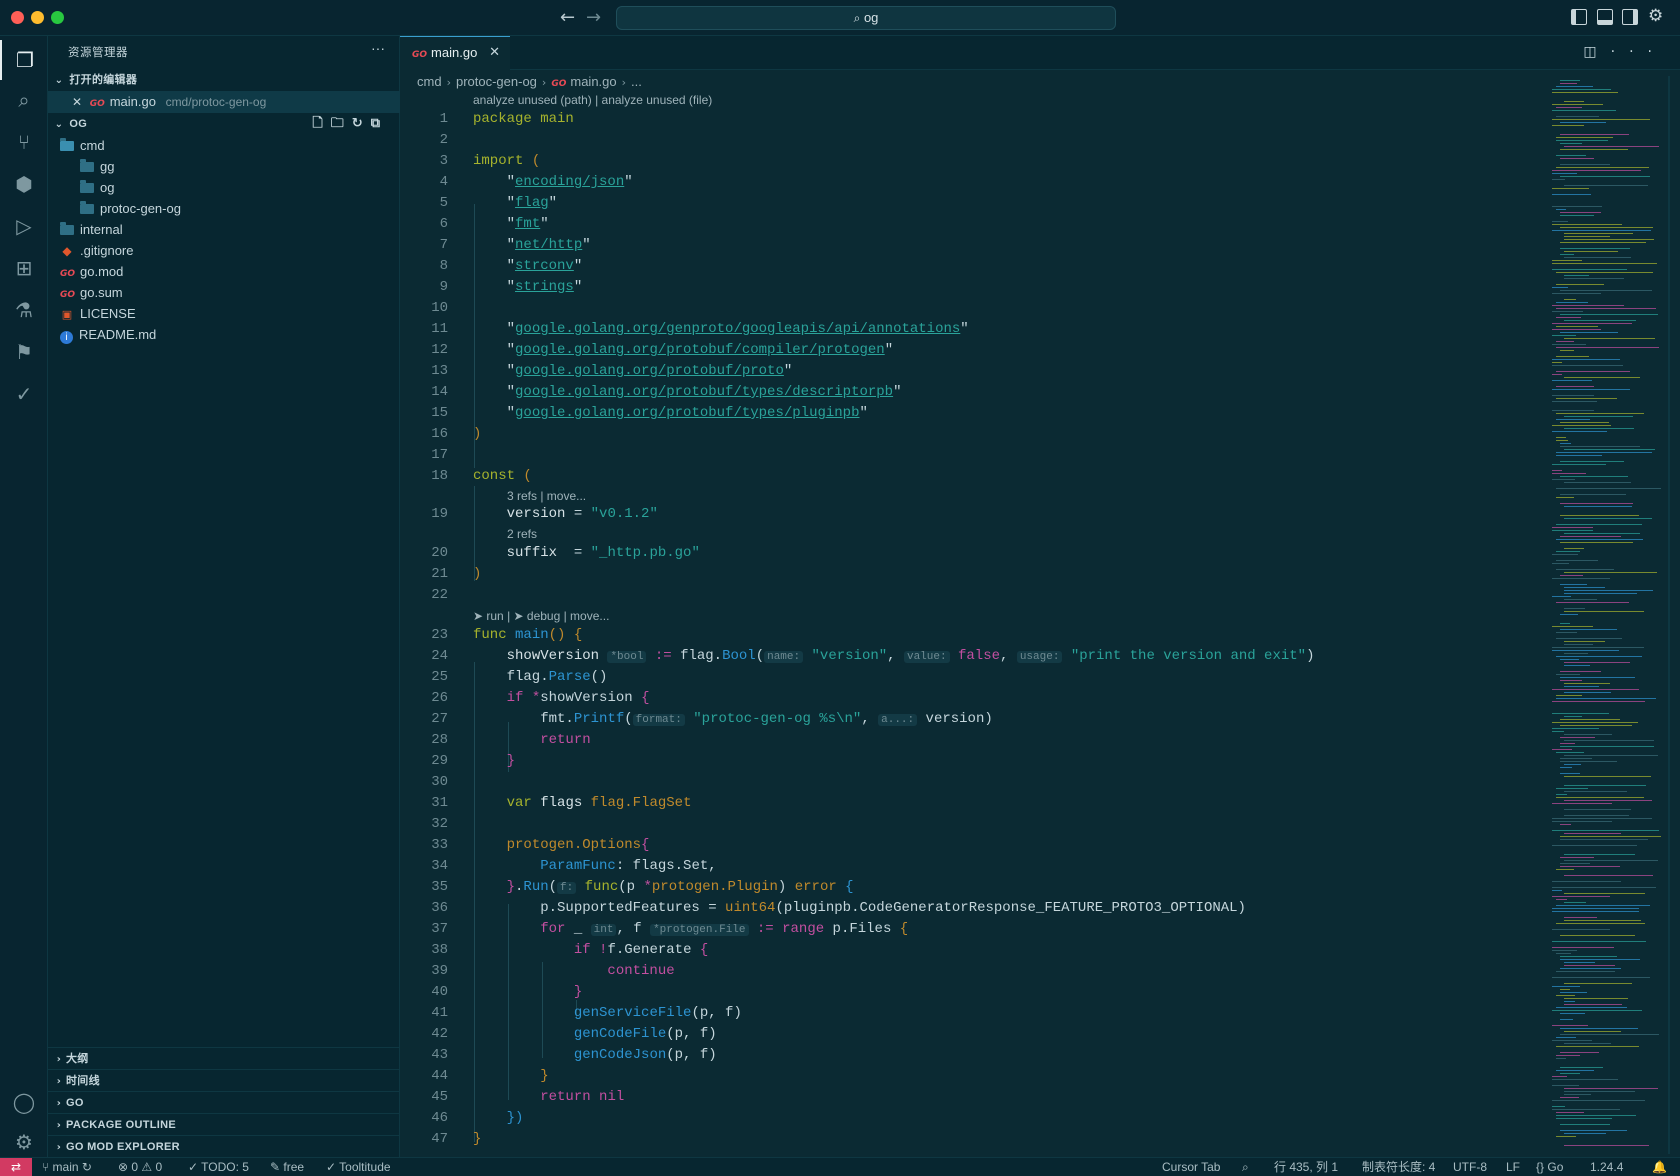 Image resolution: width=1680 pixels, height=1176 pixels. I want to click on search-icon: ⌕, so click(24, 100).